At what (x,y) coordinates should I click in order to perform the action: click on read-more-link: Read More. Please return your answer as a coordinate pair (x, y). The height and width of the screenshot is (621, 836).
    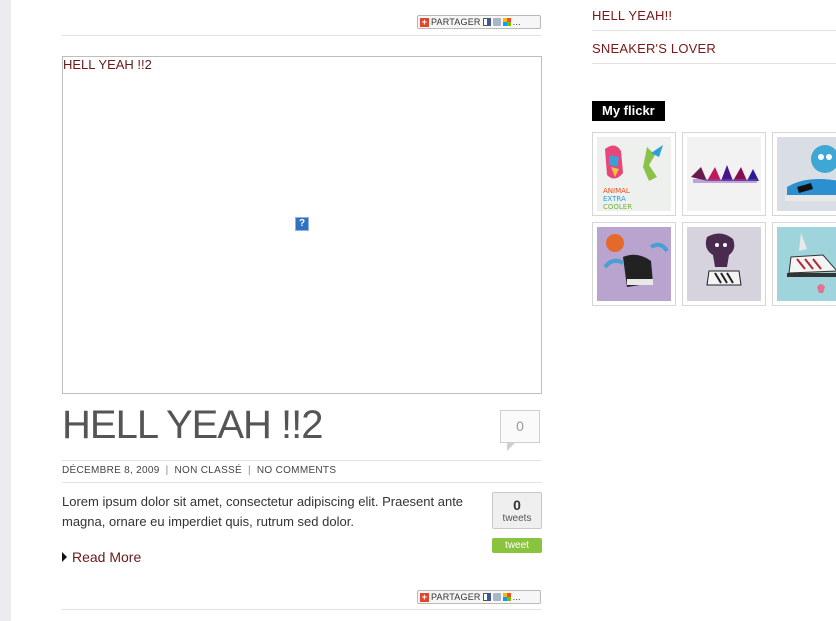
    Looking at the image, I should click on (101, 557).